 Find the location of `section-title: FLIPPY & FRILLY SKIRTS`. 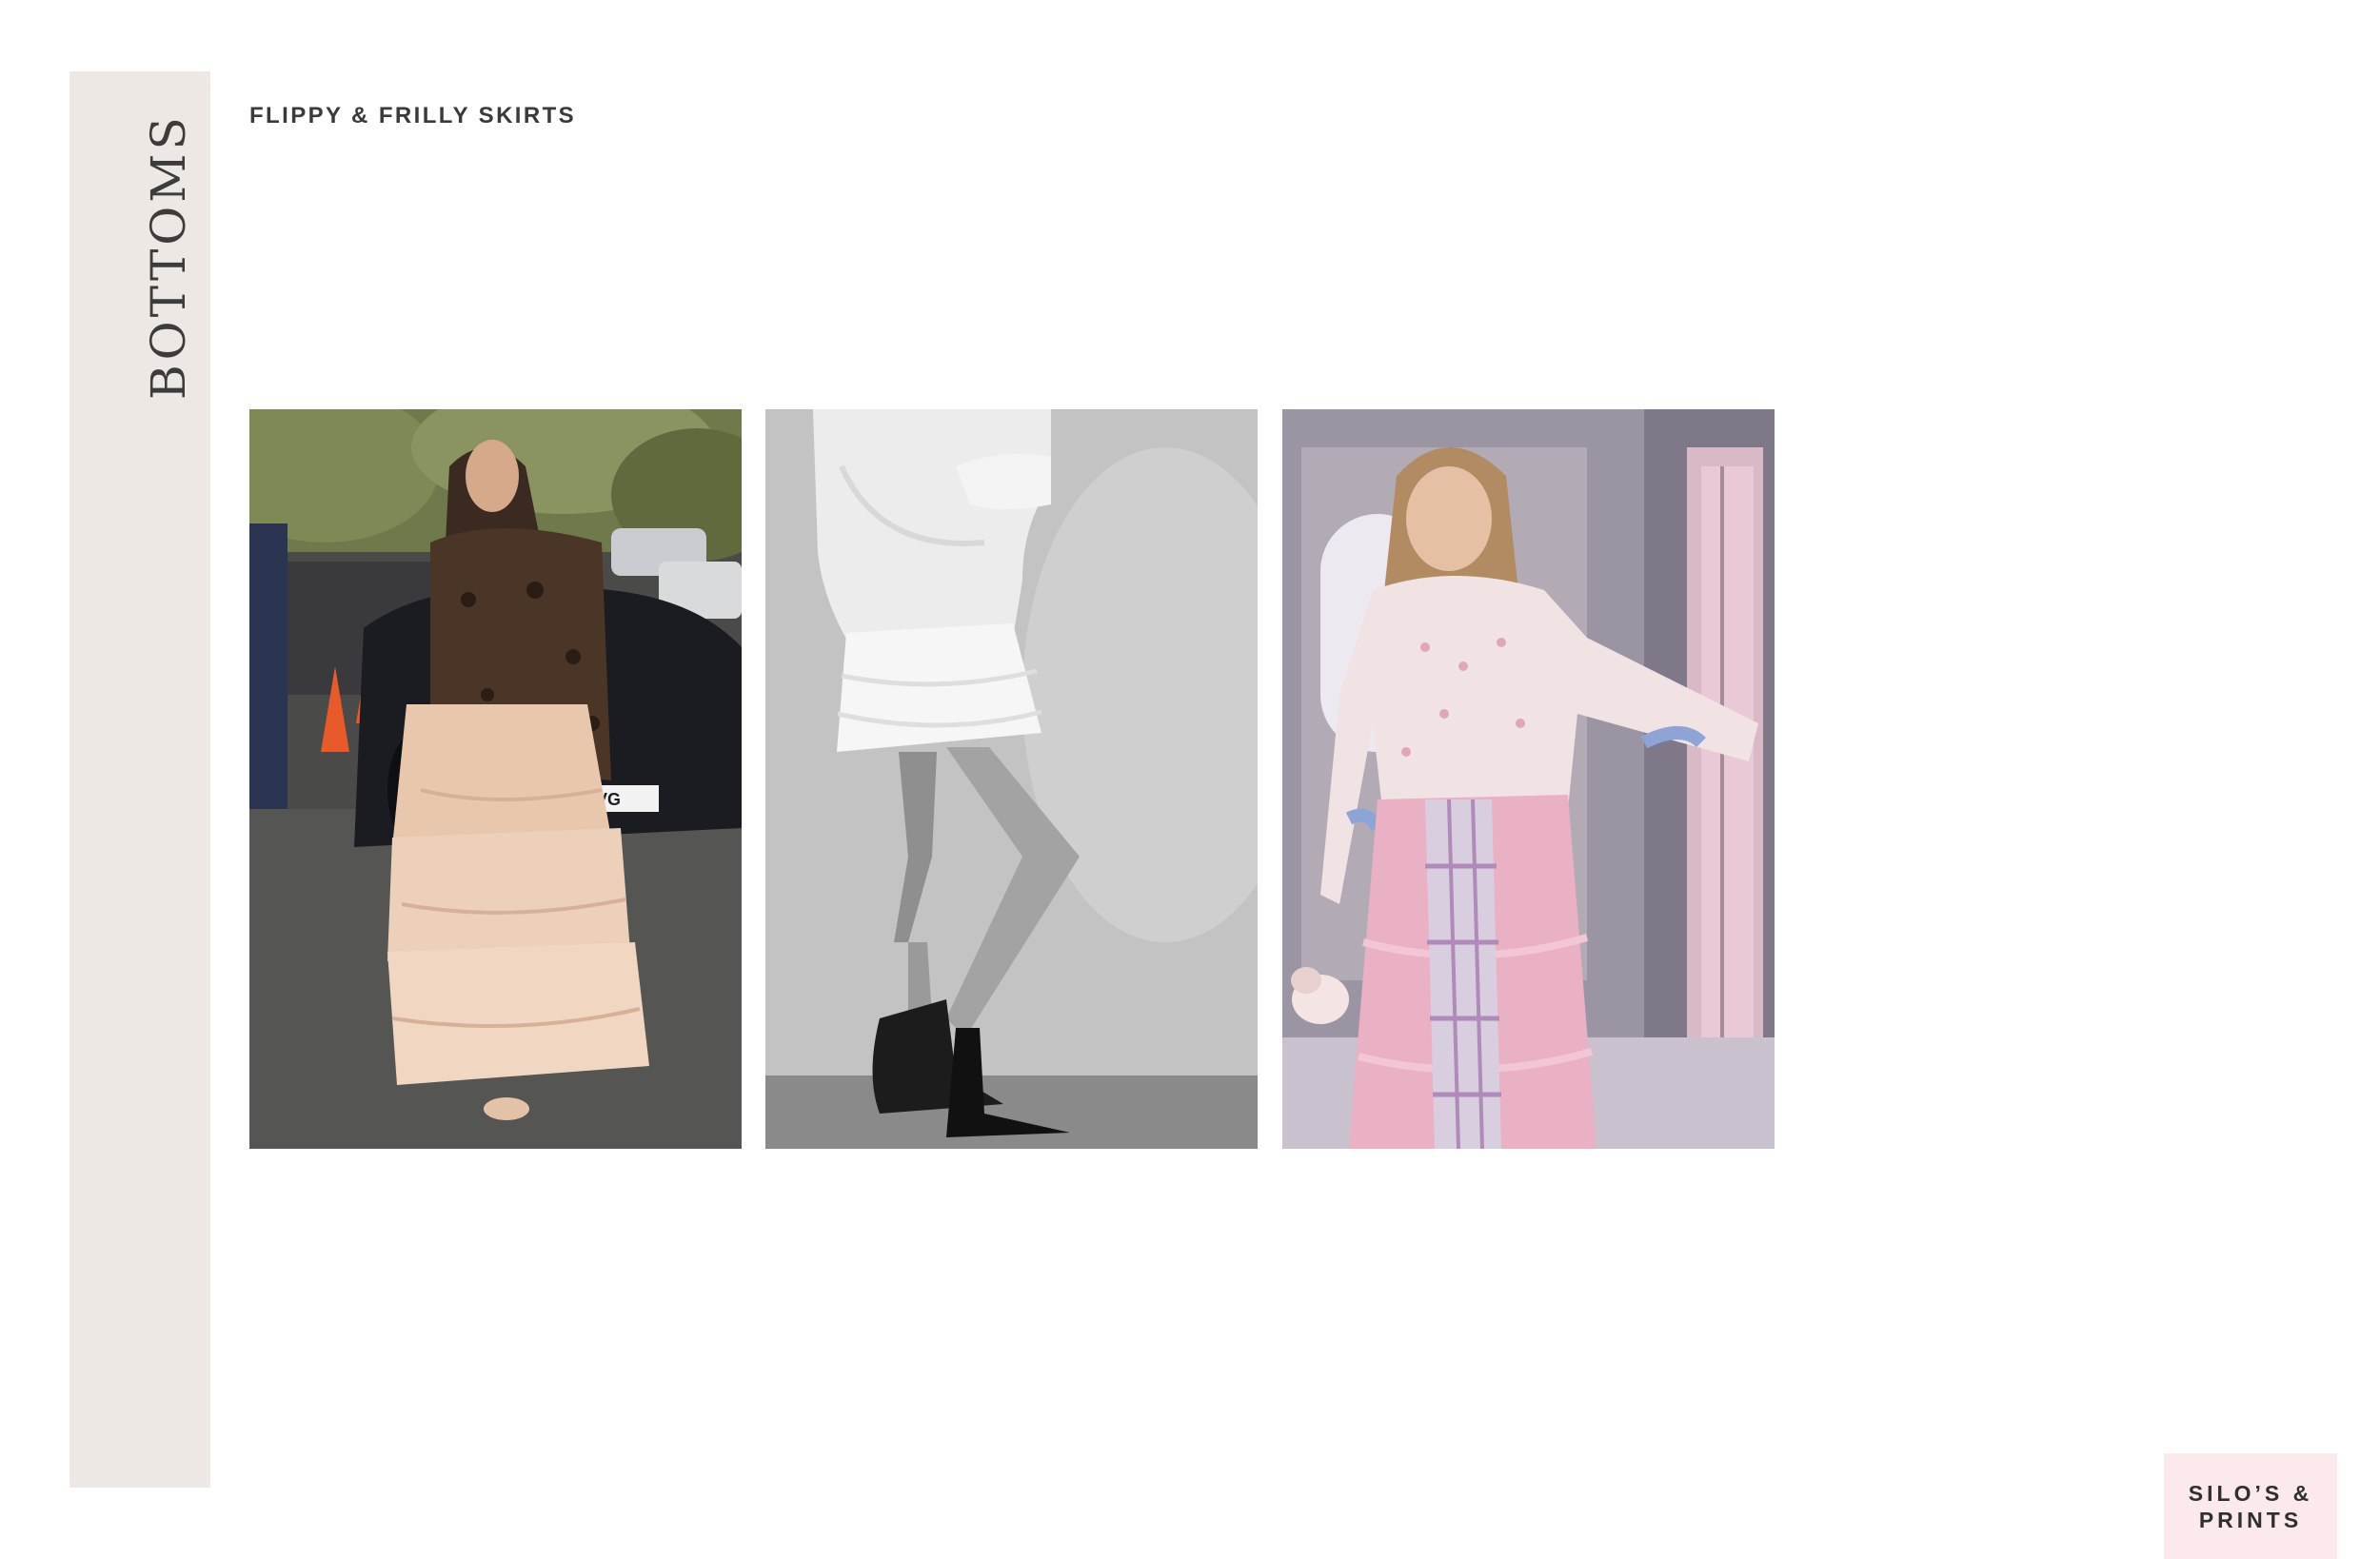

section-title: FLIPPY & FRILLY SKIRTS is located at coordinates (413, 115).